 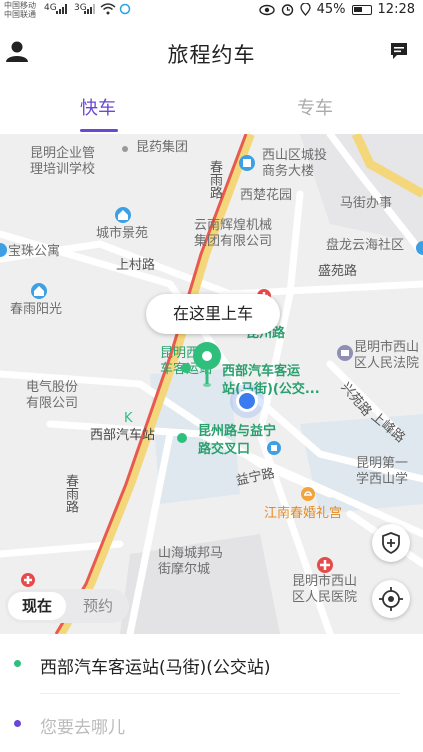 I want to click on map-label: 西楚花园, so click(x=266, y=195).